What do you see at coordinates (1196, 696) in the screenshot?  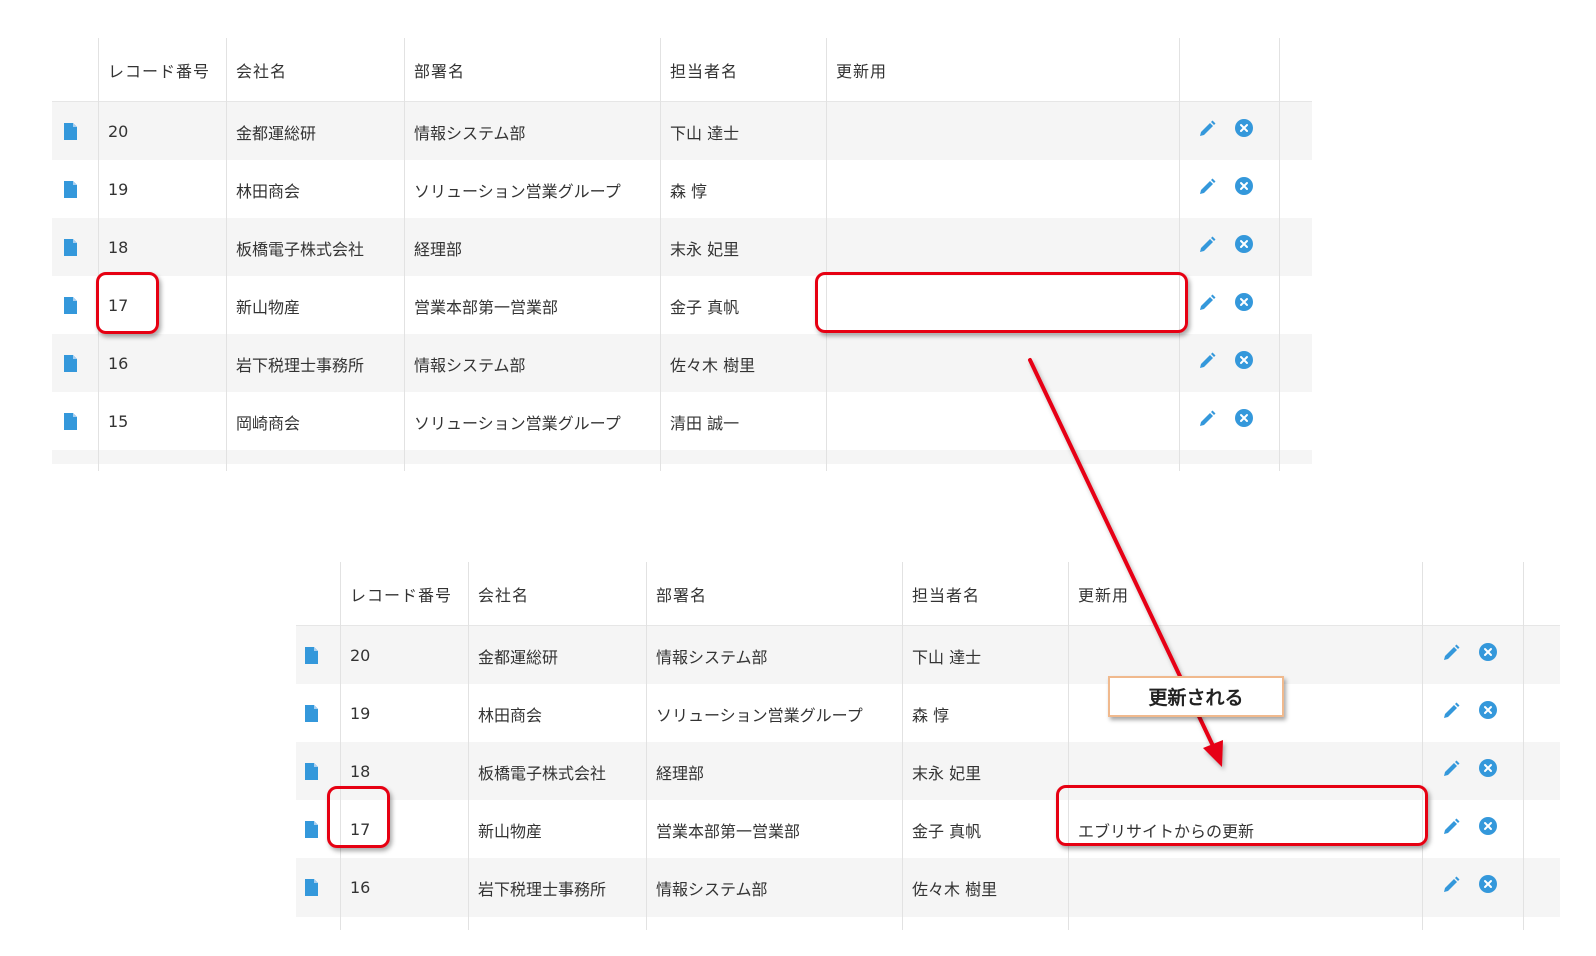 I see `updated-callout: 更新される` at bounding box center [1196, 696].